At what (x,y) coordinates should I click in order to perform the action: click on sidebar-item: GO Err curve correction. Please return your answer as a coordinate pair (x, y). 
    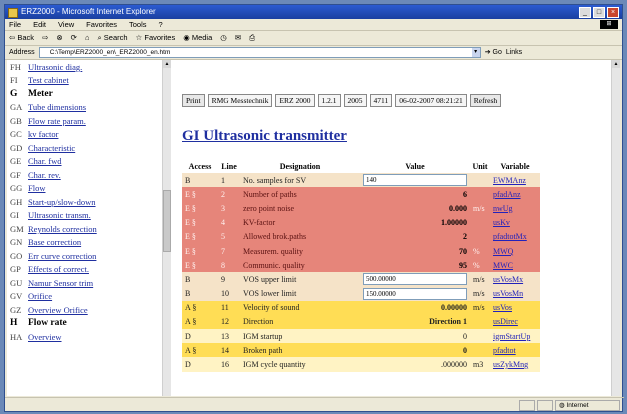
    Looking at the image, I should click on (88, 256).